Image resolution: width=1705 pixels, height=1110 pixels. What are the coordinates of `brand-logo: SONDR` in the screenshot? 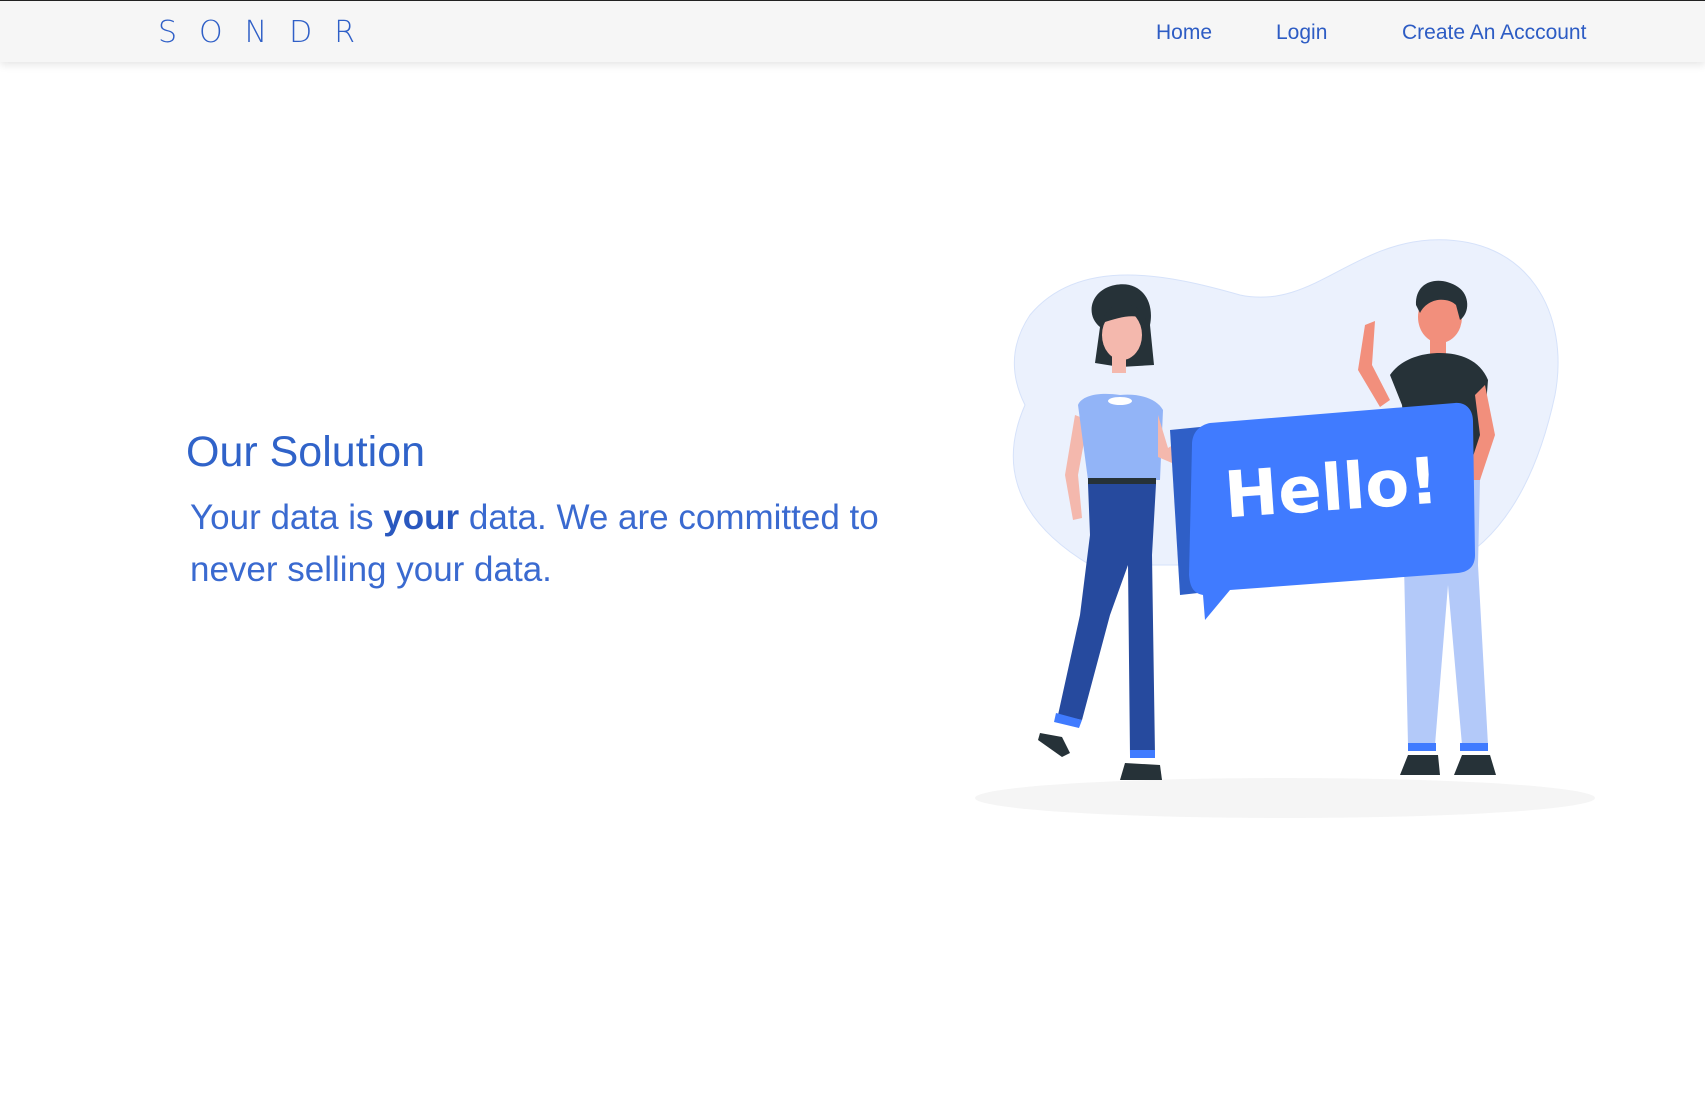 It's located at (267, 32).